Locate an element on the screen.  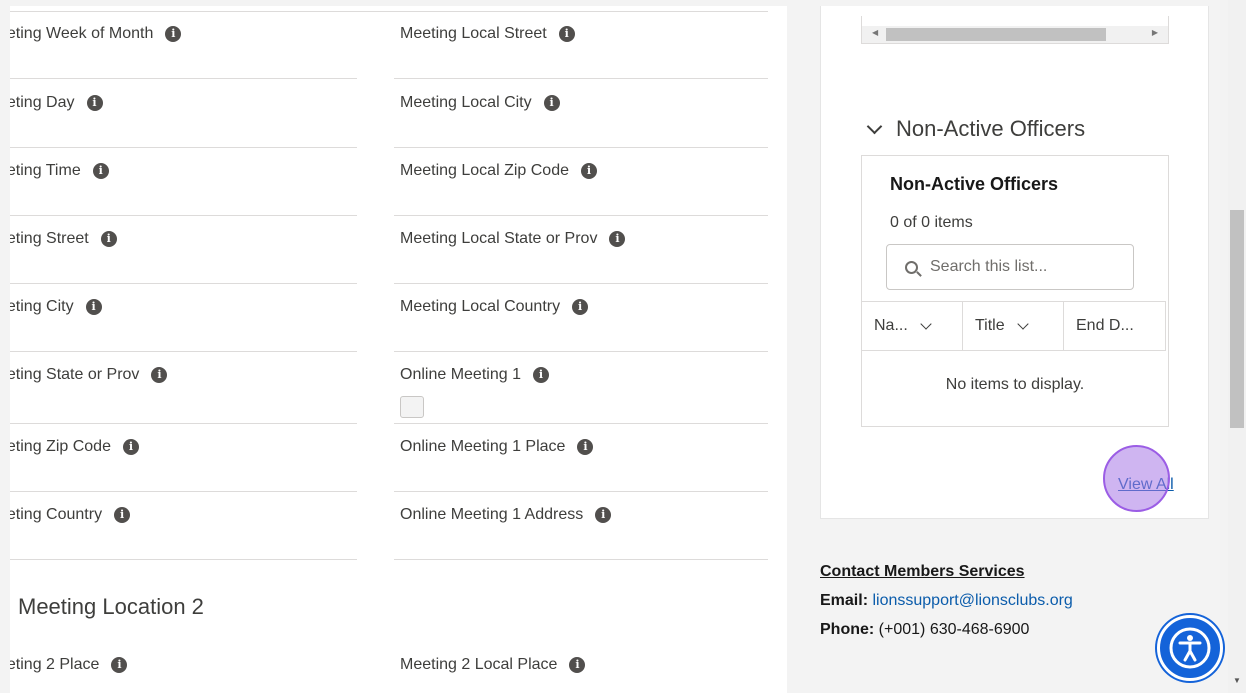
column-header-title: Title is located at coordinates (1013, 326).